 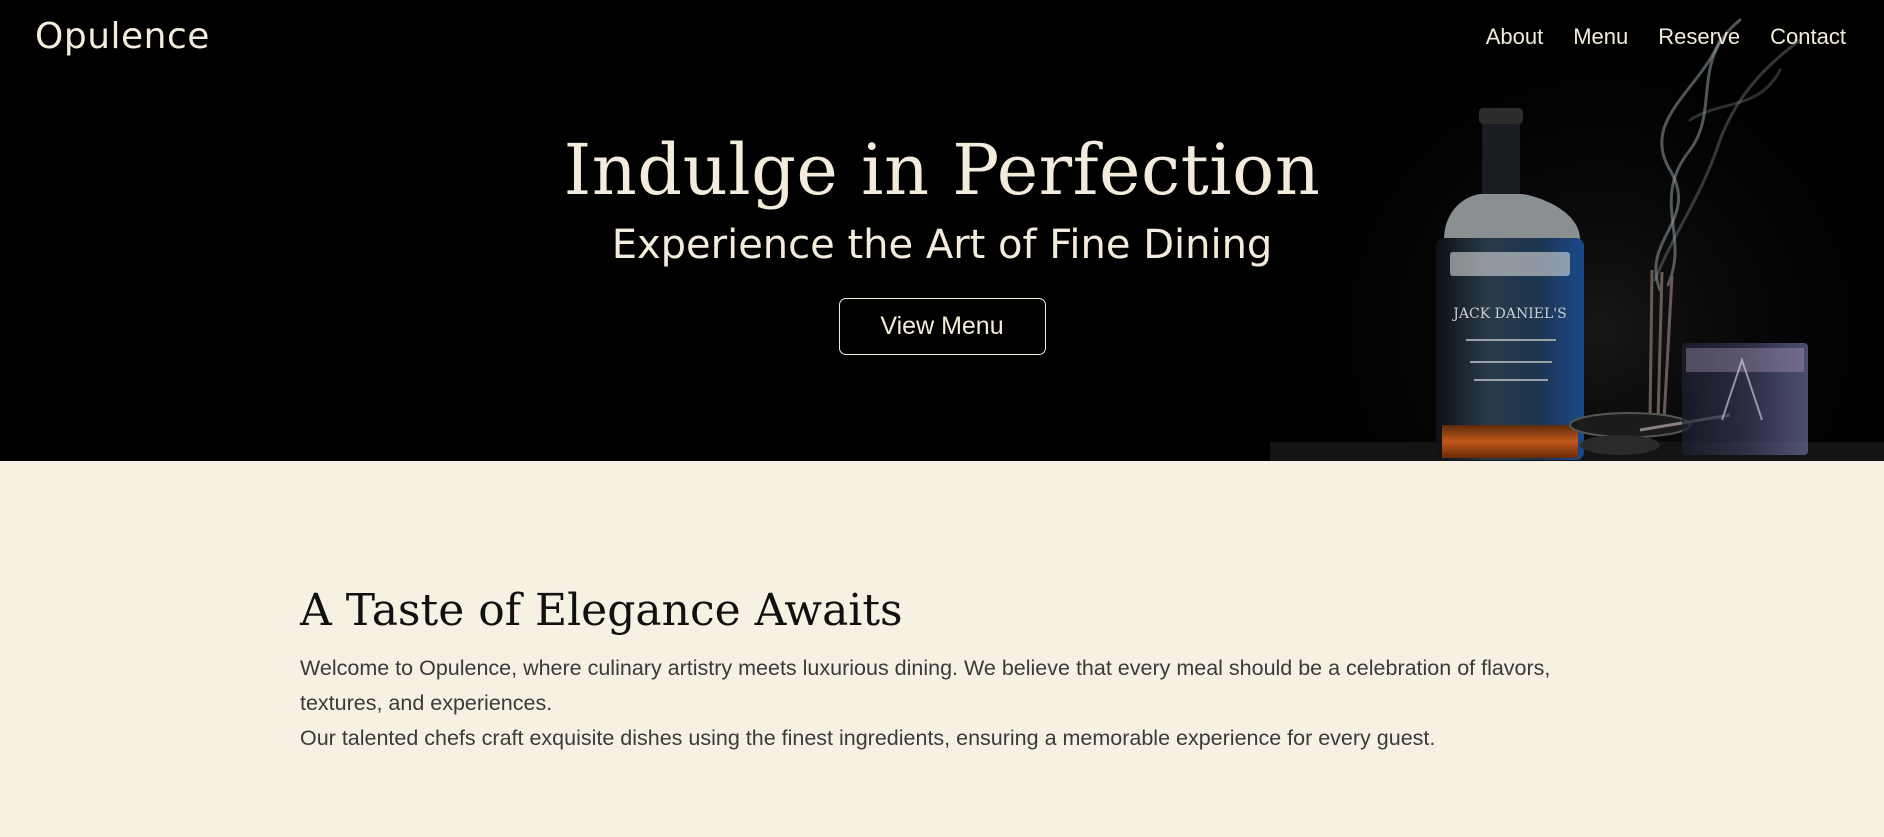 What do you see at coordinates (122, 36) in the screenshot?
I see `site-logo: Opulence` at bounding box center [122, 36].